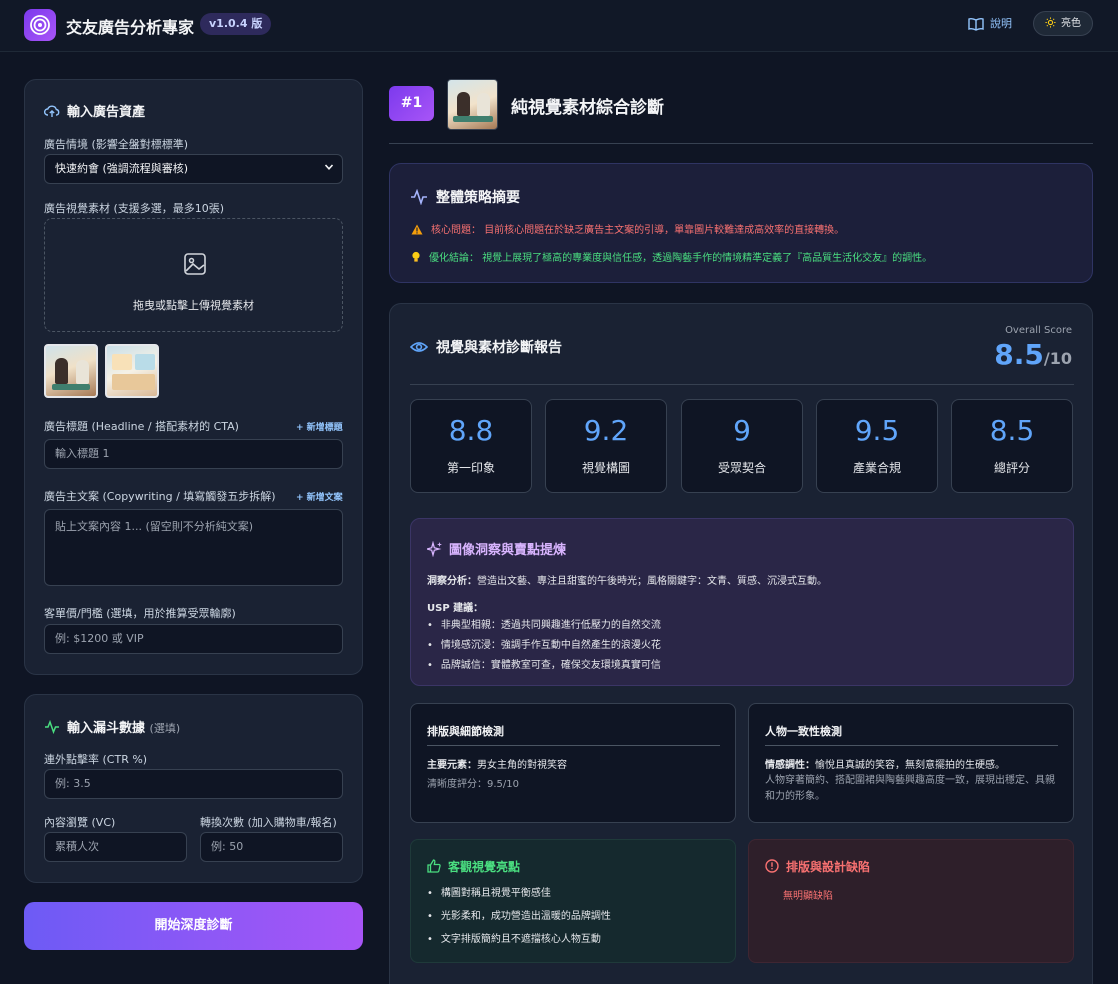 The image size is (1118, 984). What do you see at coordinates (271, 847) in the screenshot?
I see `conversion-input: 例: 50` at bounding box center [271, 847].